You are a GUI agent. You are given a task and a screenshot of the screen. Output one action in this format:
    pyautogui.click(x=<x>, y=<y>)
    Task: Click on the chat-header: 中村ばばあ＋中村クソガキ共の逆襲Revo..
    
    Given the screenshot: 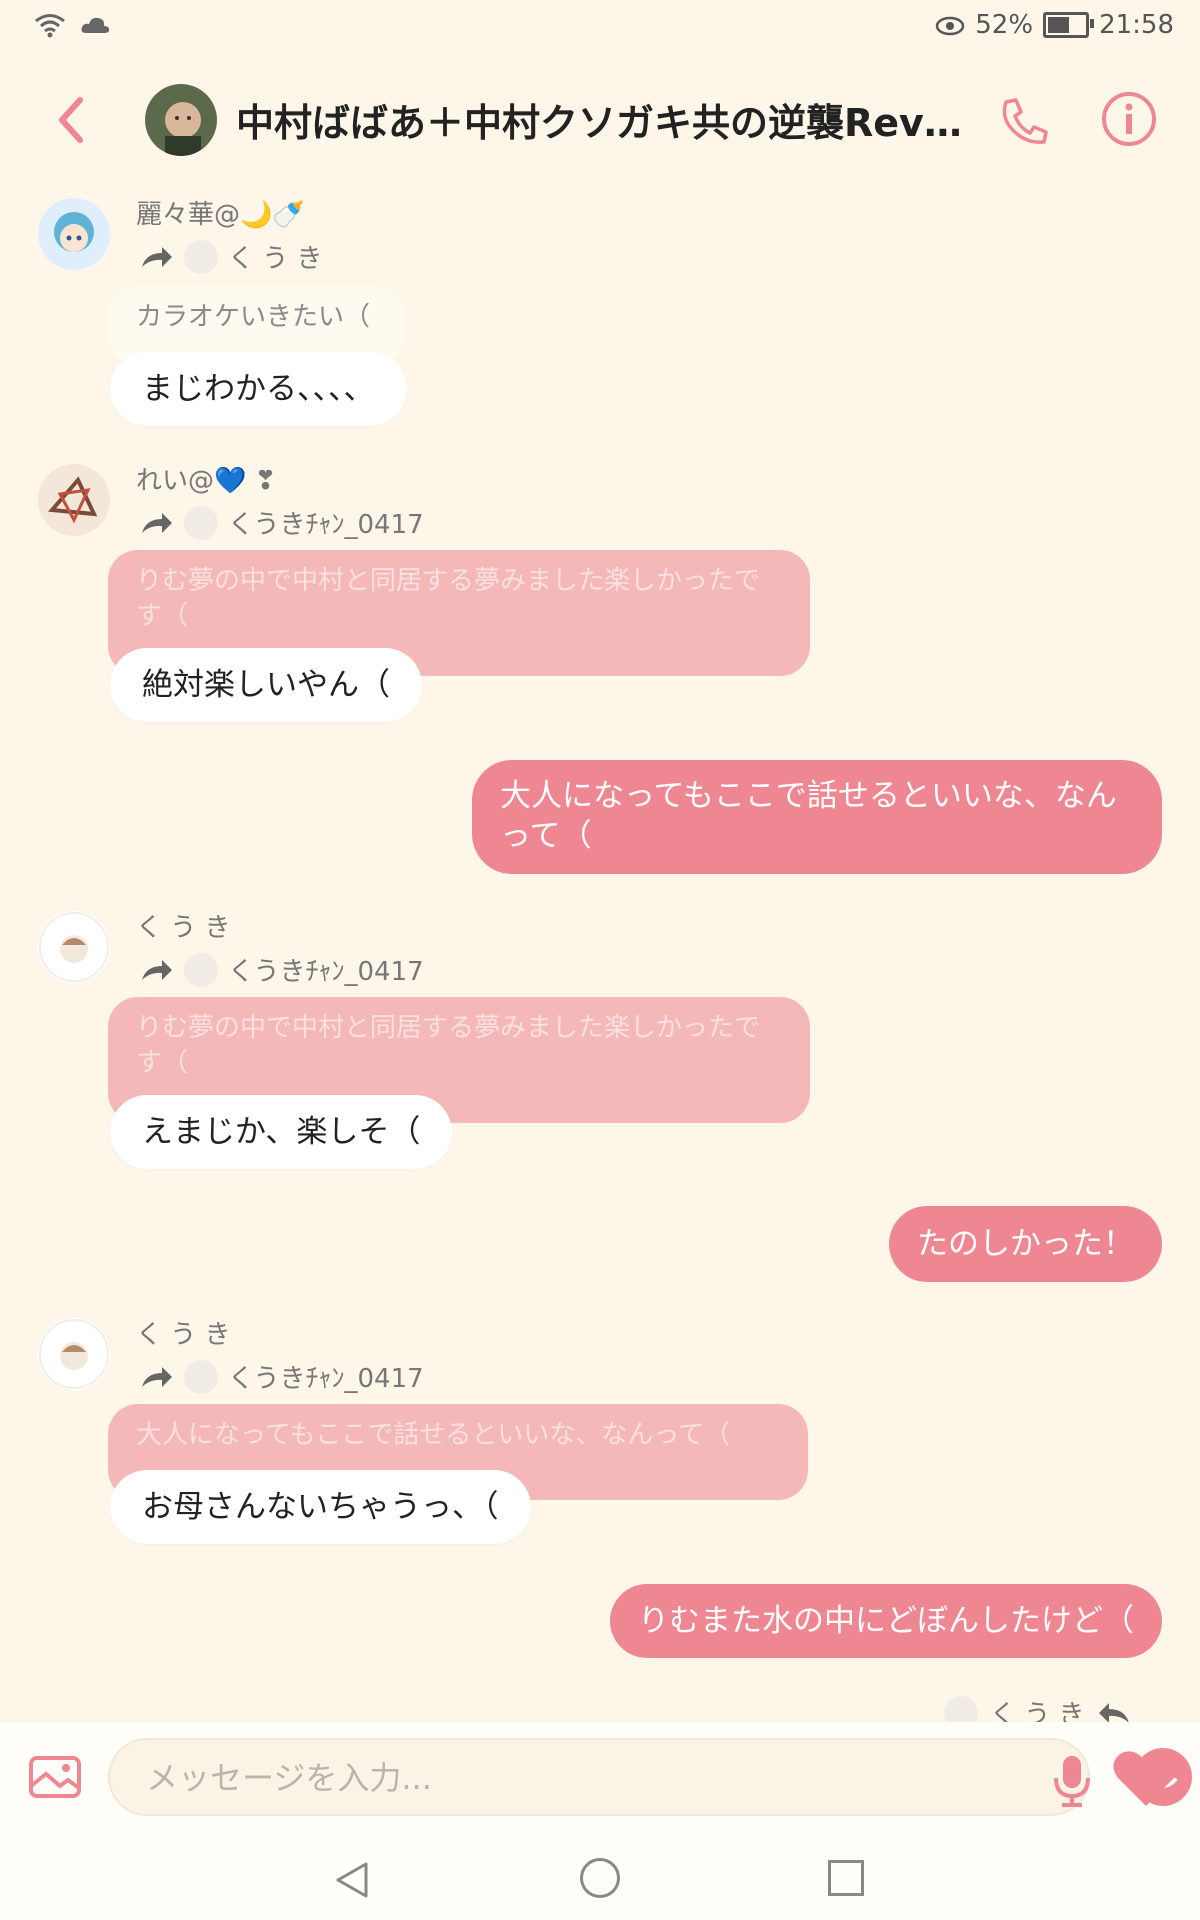 What is the action you would take?
    pyautogui.click(x=600, y=120)
    